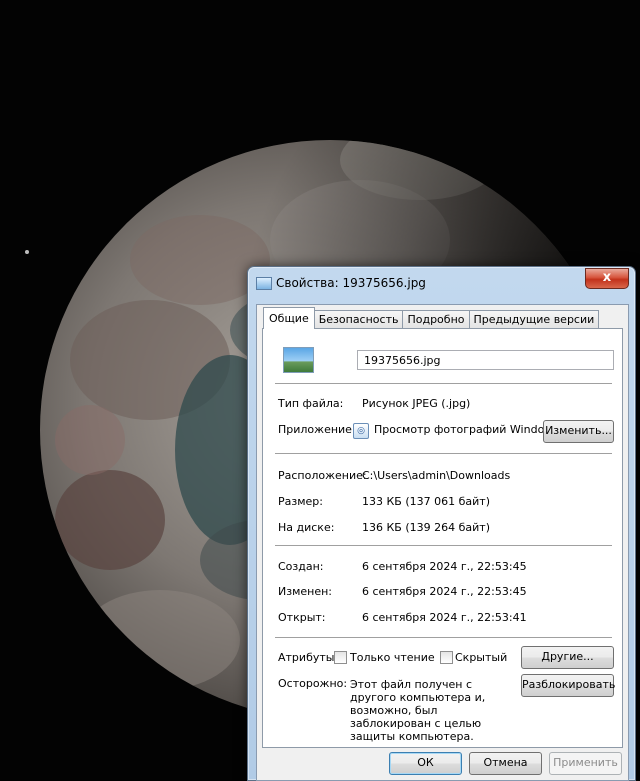 This screenshot has height=781, width=640. I want to click on disk-size-label: На диске:, so click(306, 527).